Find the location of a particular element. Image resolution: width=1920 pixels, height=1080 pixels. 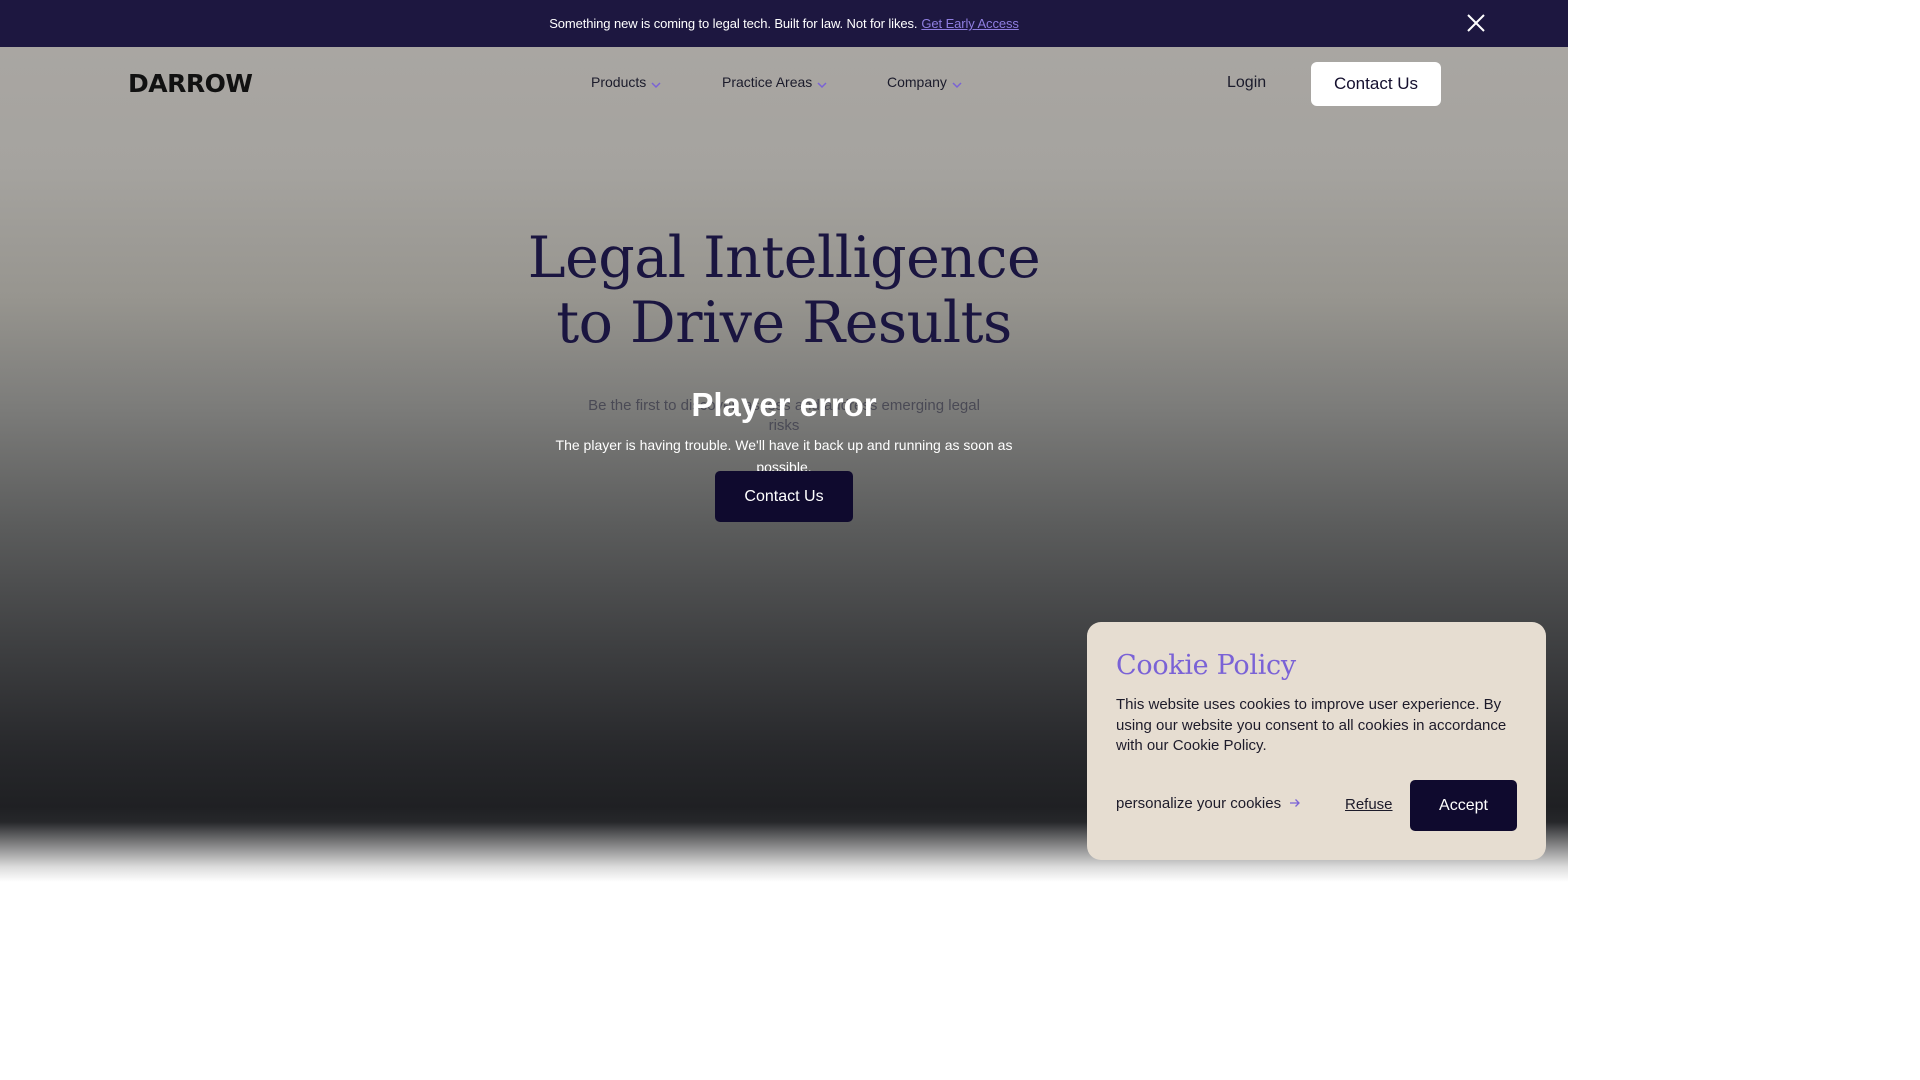

hero-headline-line-2: to Drive Results is located at coordinates (784, 323).